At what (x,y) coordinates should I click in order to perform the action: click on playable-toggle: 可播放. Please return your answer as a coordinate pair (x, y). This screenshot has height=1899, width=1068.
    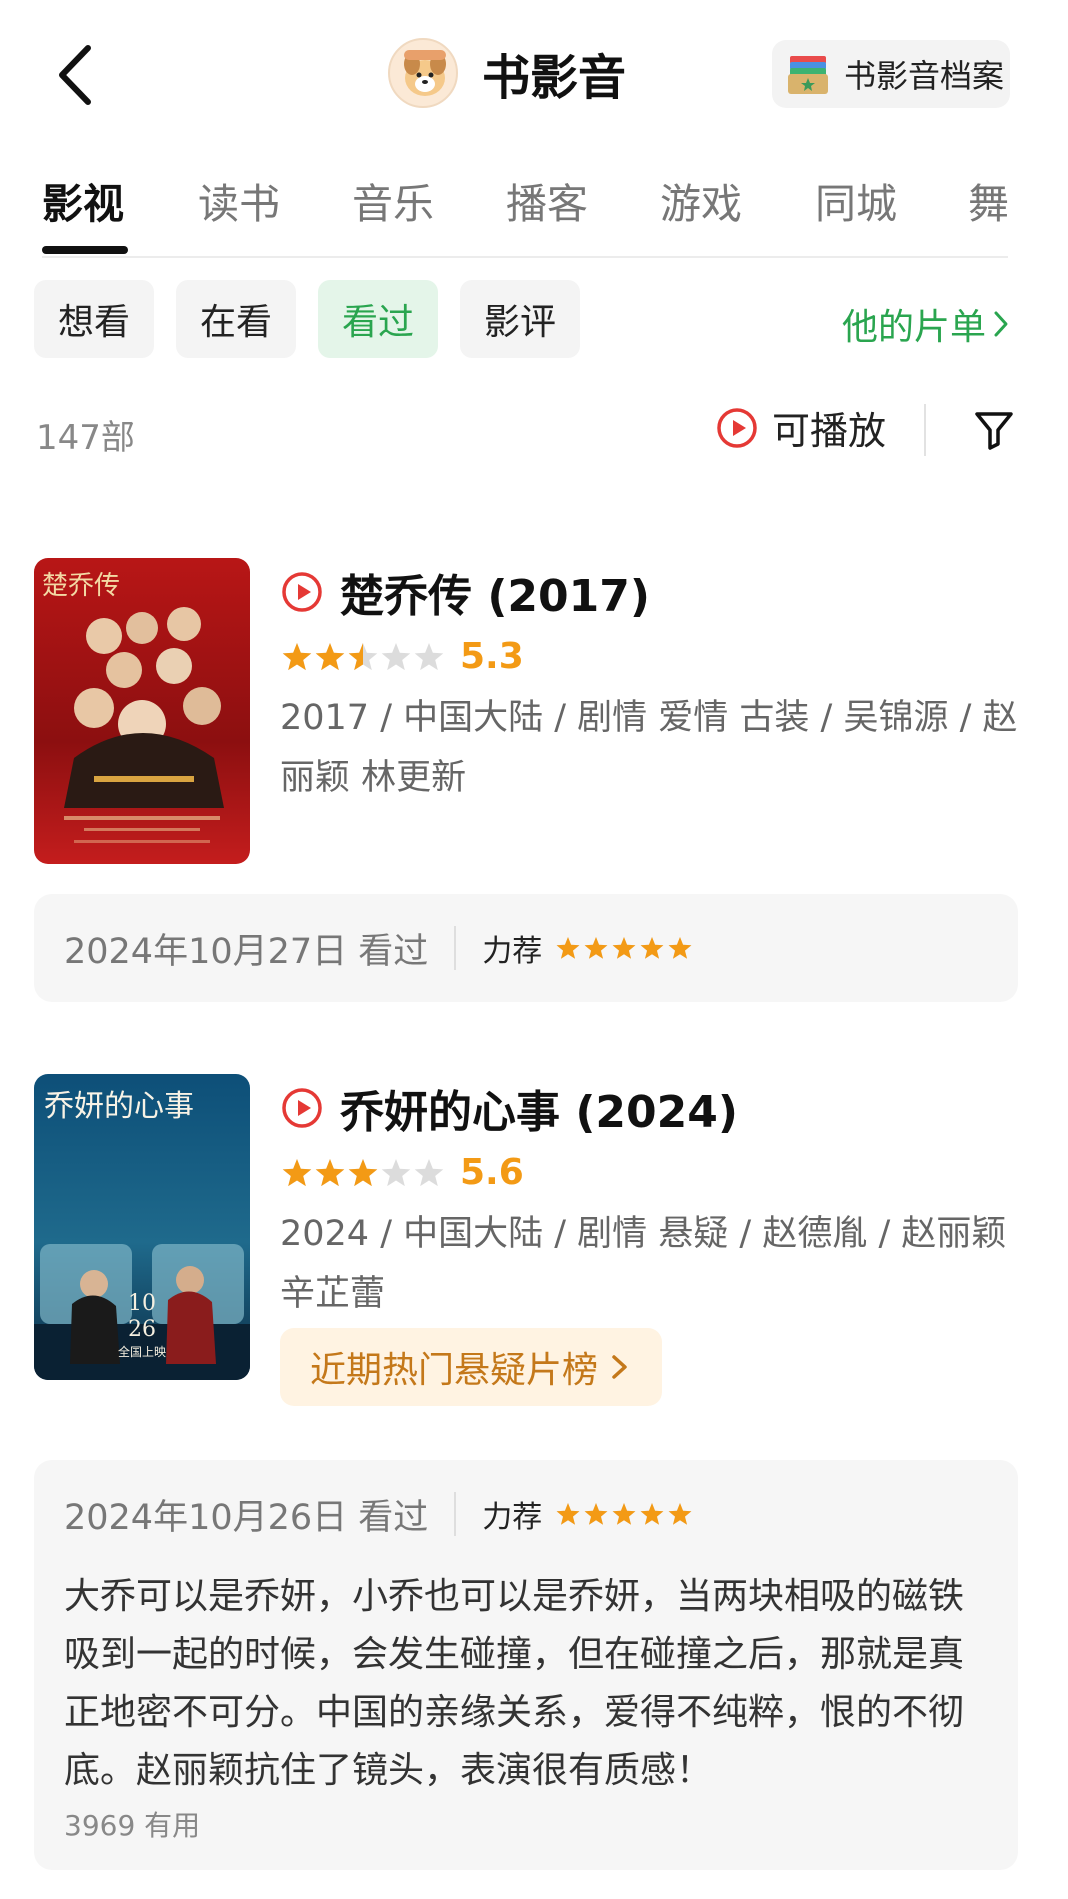
    Looking at the image, I should click on (801, 427).